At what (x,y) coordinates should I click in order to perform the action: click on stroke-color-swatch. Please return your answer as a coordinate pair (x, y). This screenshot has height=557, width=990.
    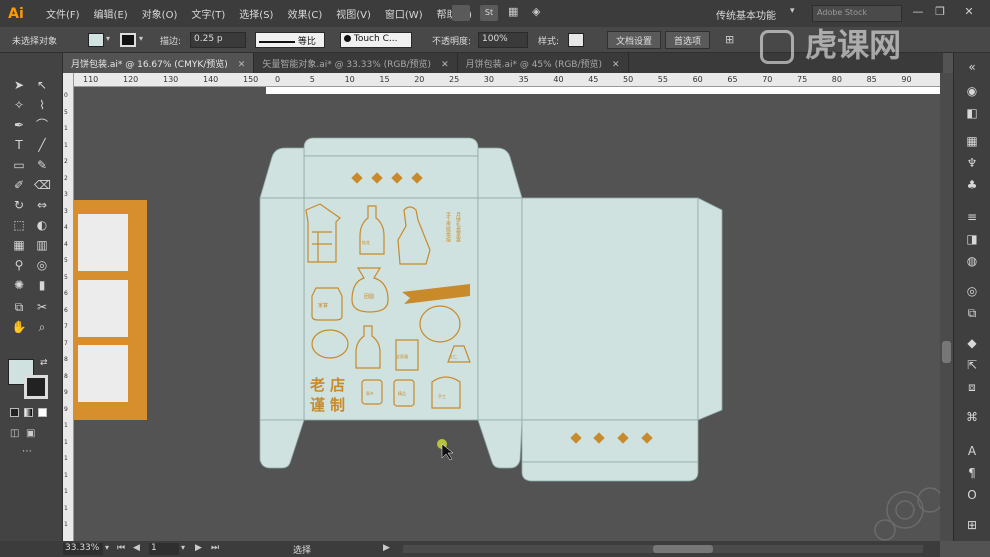
    Looking at the image, I should click on (128, 40).